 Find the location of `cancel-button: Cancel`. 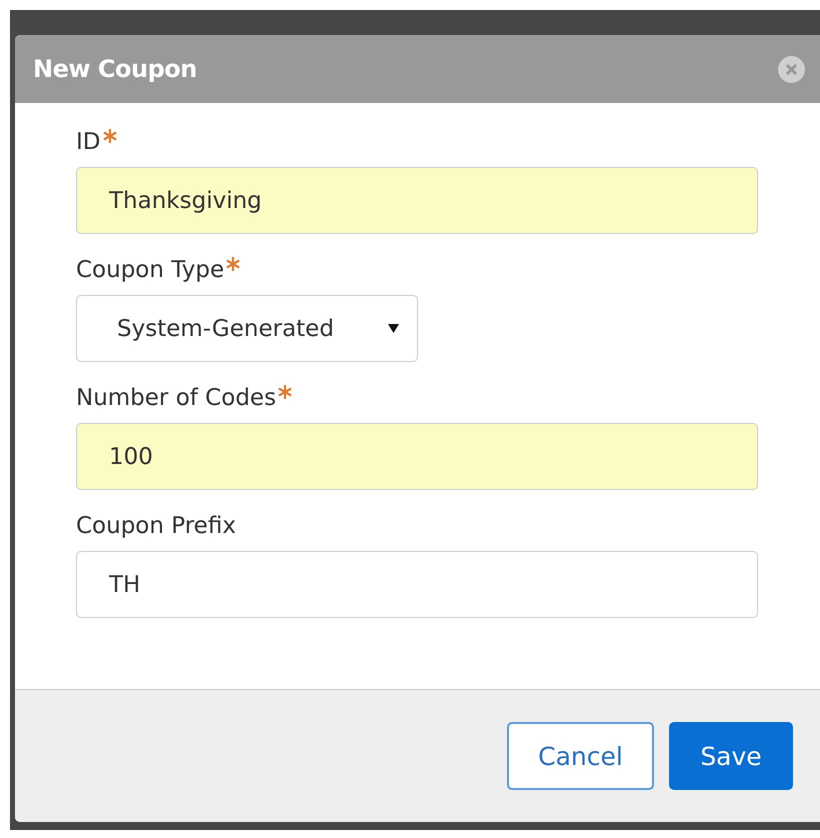

cancel-button: Cancel is located at coordinates (580, 756).